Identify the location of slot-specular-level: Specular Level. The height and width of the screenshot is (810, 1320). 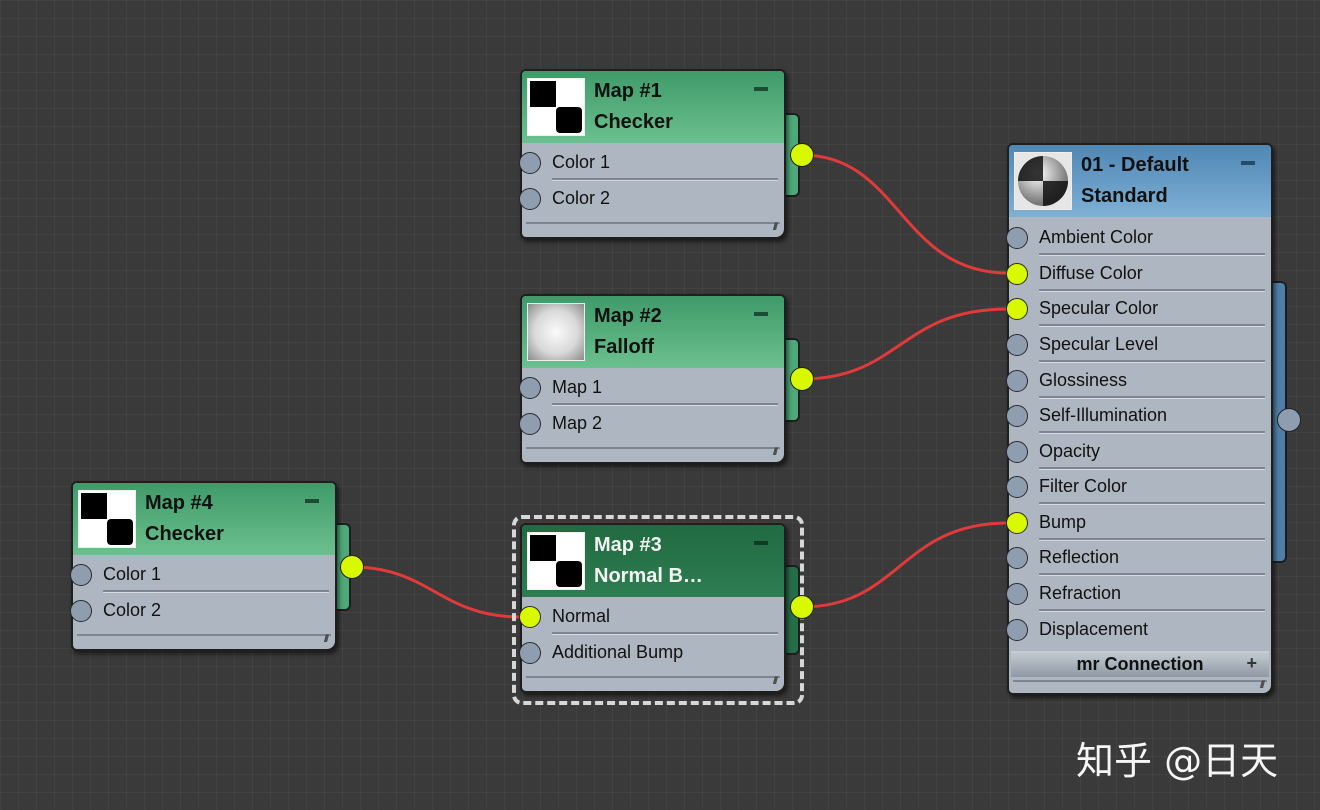
(1135, 345).